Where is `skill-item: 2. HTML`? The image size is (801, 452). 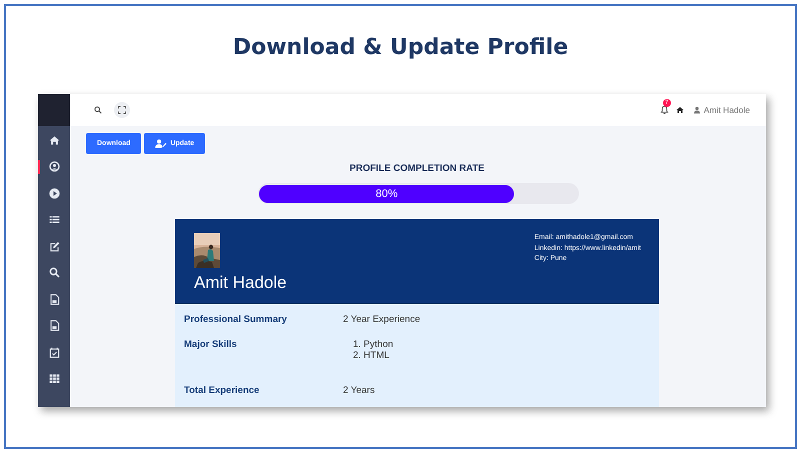 skill-item: 2. HTML is located at coordinates (371, 355).